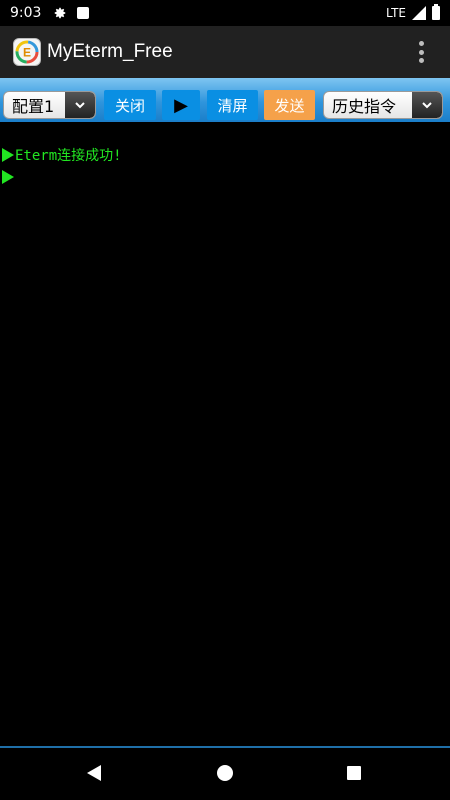 Image resolution: width=450 pixels, height=800 pixels. I want to click on config-select: 配置1, so click(49, 105).